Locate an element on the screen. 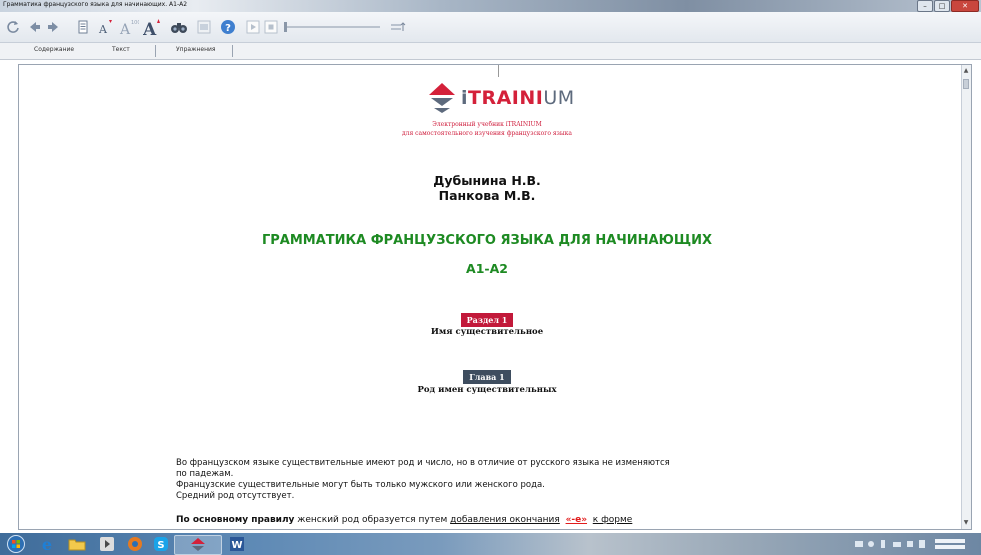 Image resolution: width=981 pixels, height=555 pixels. svg-text: e is located at coordinates (47, 544).